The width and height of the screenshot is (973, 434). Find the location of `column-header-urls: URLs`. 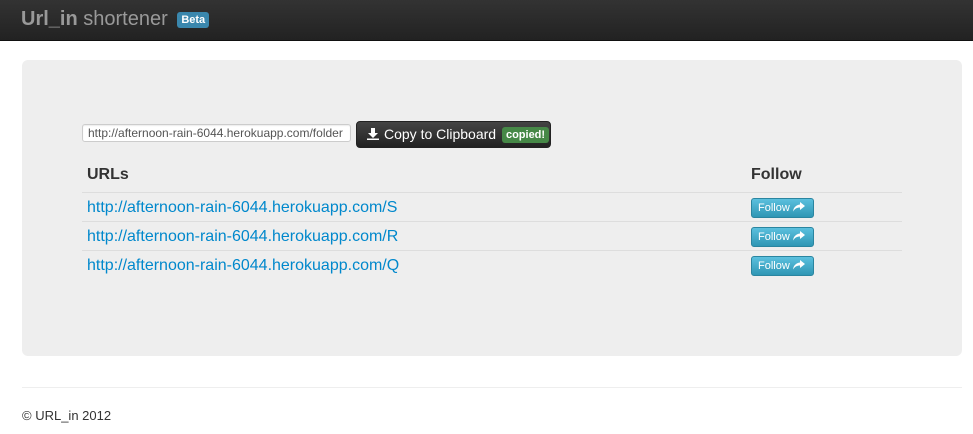

column-header-urls: URLs is located at coordinates (108, 174).